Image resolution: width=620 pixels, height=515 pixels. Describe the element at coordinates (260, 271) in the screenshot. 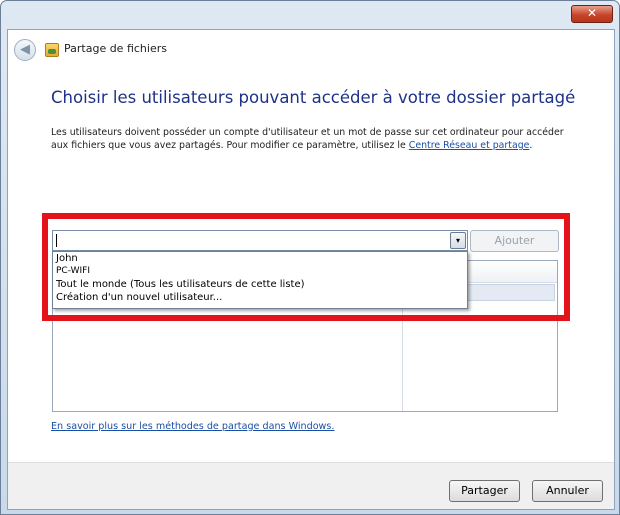

I see `dropdown-item-pc-wifi: PC-WIFI` at that location.